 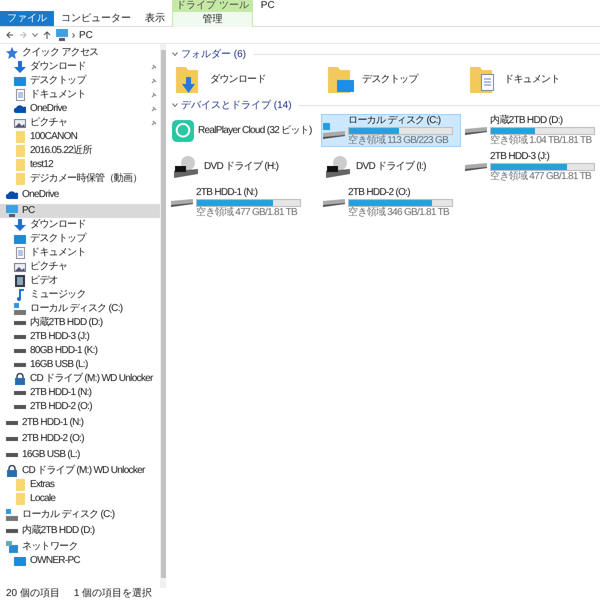 I want to click on nav-item: ネットワーク, so click(x=80, y=547).